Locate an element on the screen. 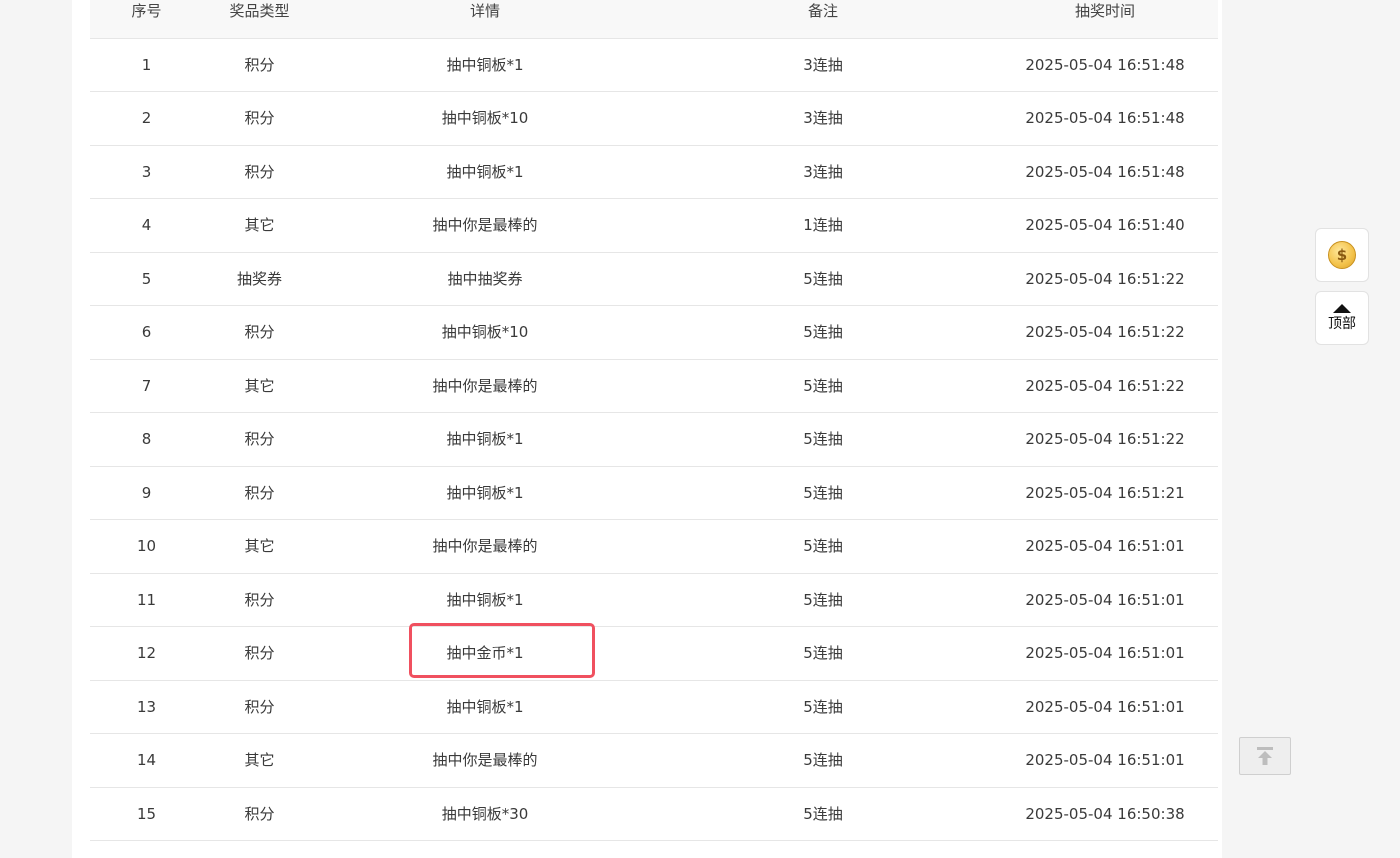 The image size is (1400, 858). cell-draw-time: 2025-05-04 16:51:40 is located at coordinates (1105, 225).